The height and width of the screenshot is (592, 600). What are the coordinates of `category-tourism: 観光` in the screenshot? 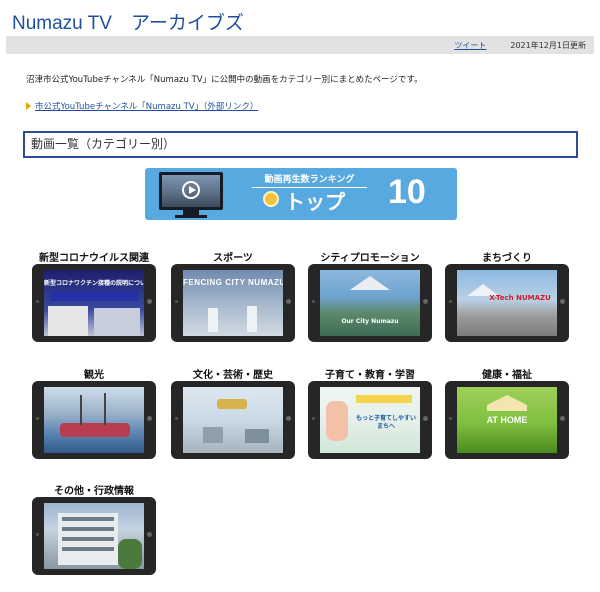 It's located at (94, 421).